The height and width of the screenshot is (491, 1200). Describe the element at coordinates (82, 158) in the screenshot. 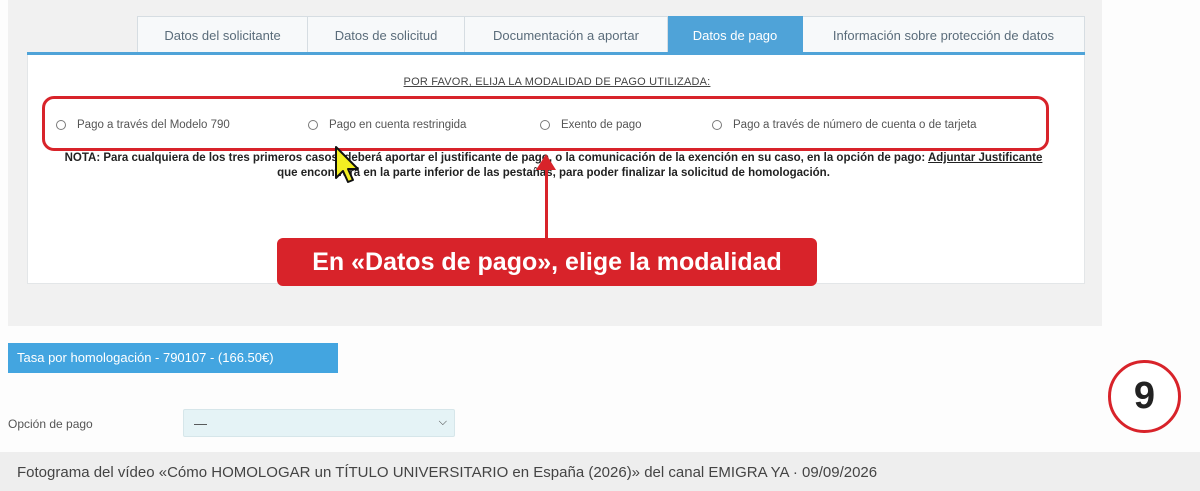

I see `note-lead: NOTA:` at that location.